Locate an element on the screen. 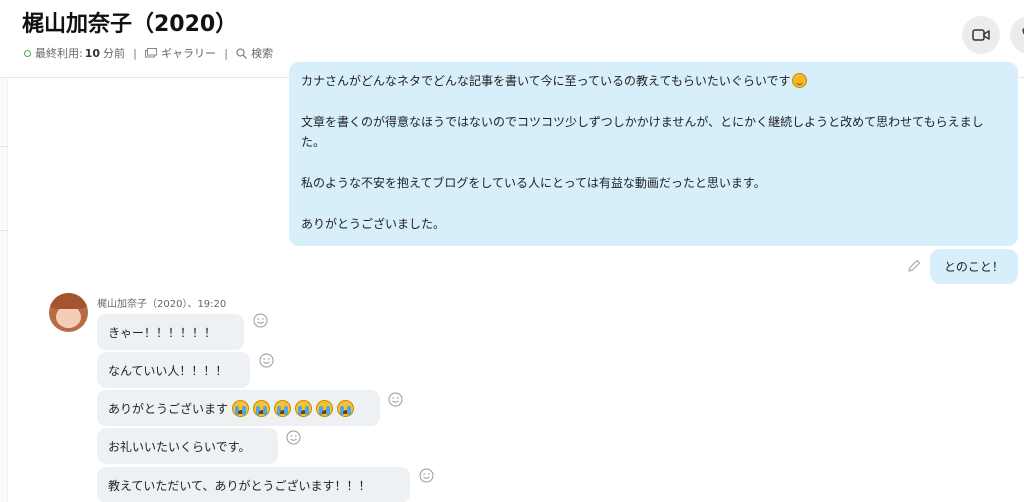 Image resolution: width=1024 pixels, height=502 pixels. message-text: なんていい人！！！！ is located at coordinates (168, 370).